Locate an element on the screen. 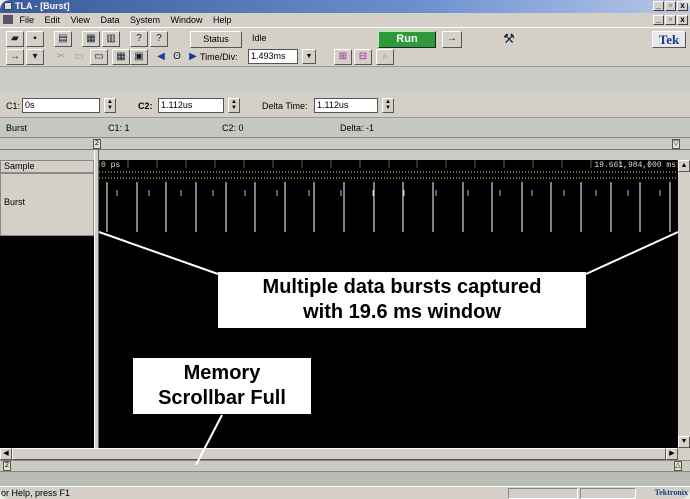  bursts-callout-line2: with 19.6 ms window is located at coordinates (402, 312).